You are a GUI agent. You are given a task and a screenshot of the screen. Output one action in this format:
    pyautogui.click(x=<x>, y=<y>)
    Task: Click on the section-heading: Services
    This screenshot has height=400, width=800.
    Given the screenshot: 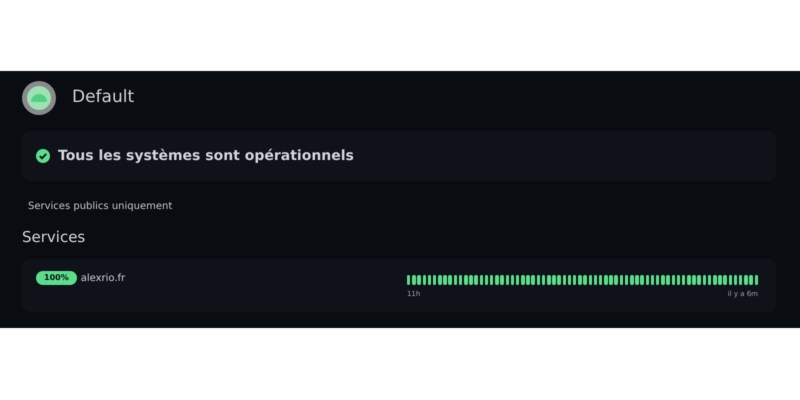 What is the action you would take?
    pyautogui.click(x=54, y=237)
    